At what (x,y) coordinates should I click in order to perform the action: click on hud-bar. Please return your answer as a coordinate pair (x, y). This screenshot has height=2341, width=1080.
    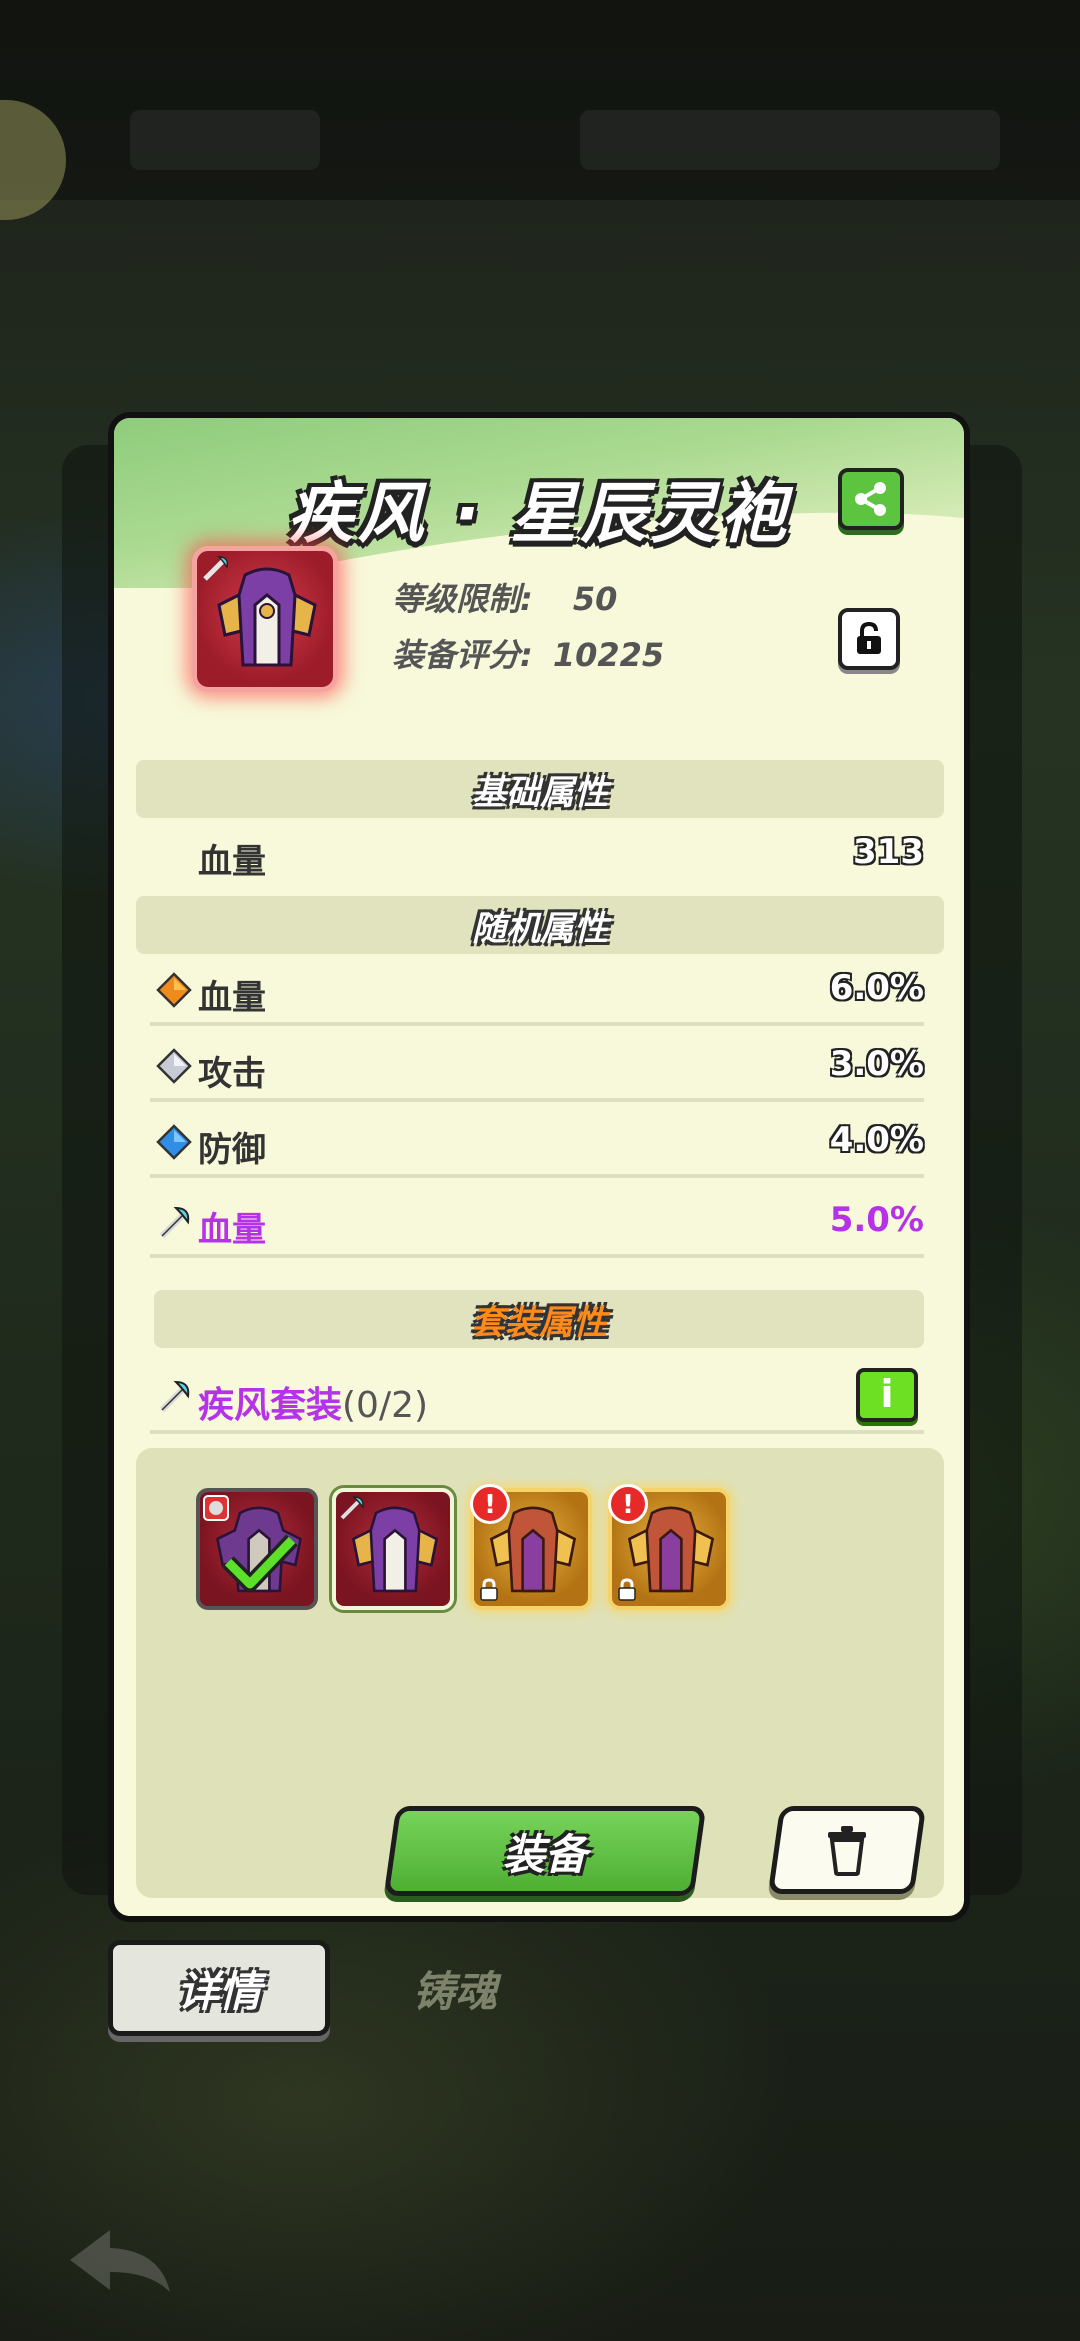
    Looking at the image, I should click on (225, 140).